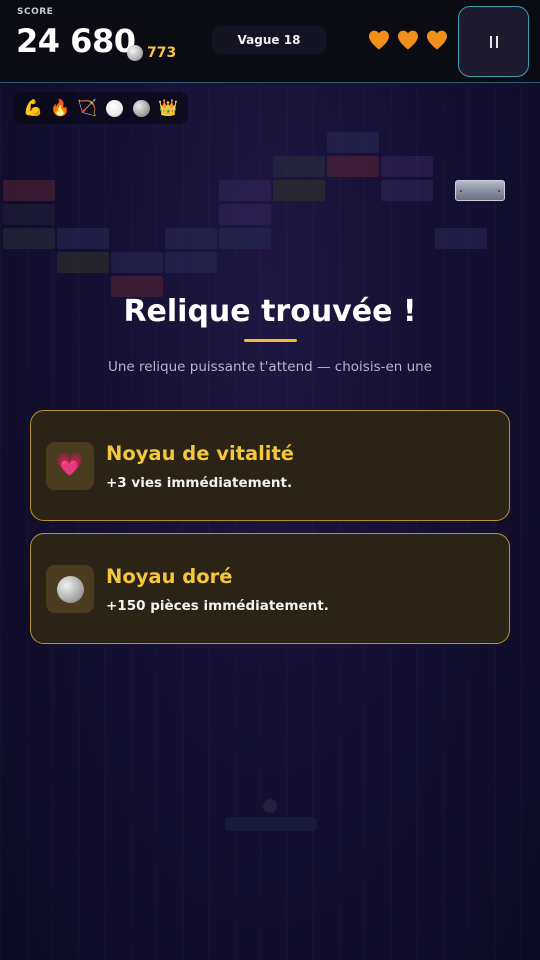 Image resolution: width=540 pixels, height=960 pixels. I want to click on score-label: SCORE, so click(35, 12).